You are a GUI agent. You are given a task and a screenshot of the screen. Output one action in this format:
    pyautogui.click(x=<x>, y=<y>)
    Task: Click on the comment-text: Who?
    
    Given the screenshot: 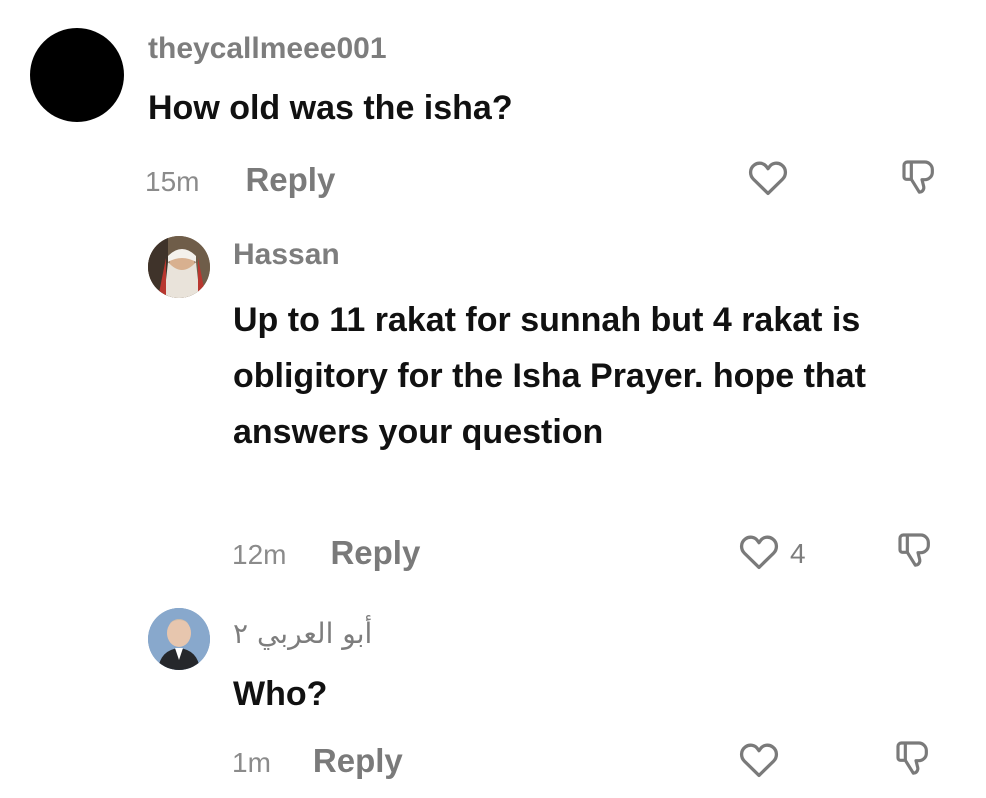 What is the action you would take?
    pyautogui.click(x=280, y=694)
    